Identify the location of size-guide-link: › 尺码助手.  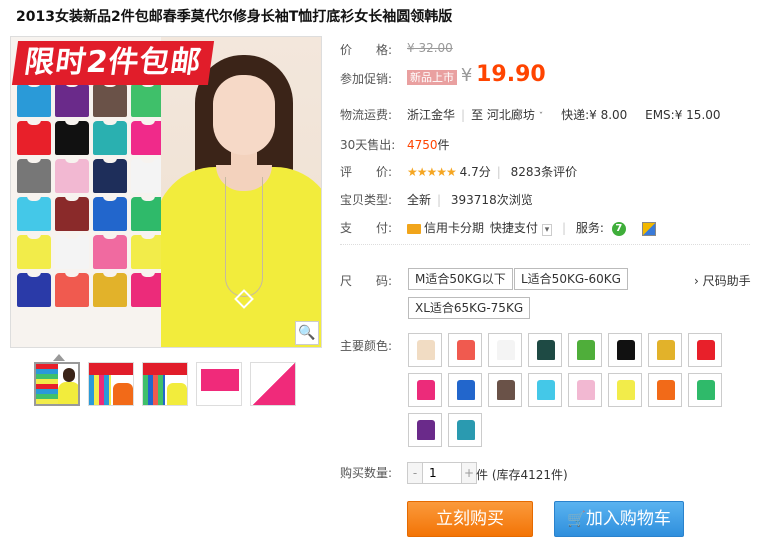
(722, 280).